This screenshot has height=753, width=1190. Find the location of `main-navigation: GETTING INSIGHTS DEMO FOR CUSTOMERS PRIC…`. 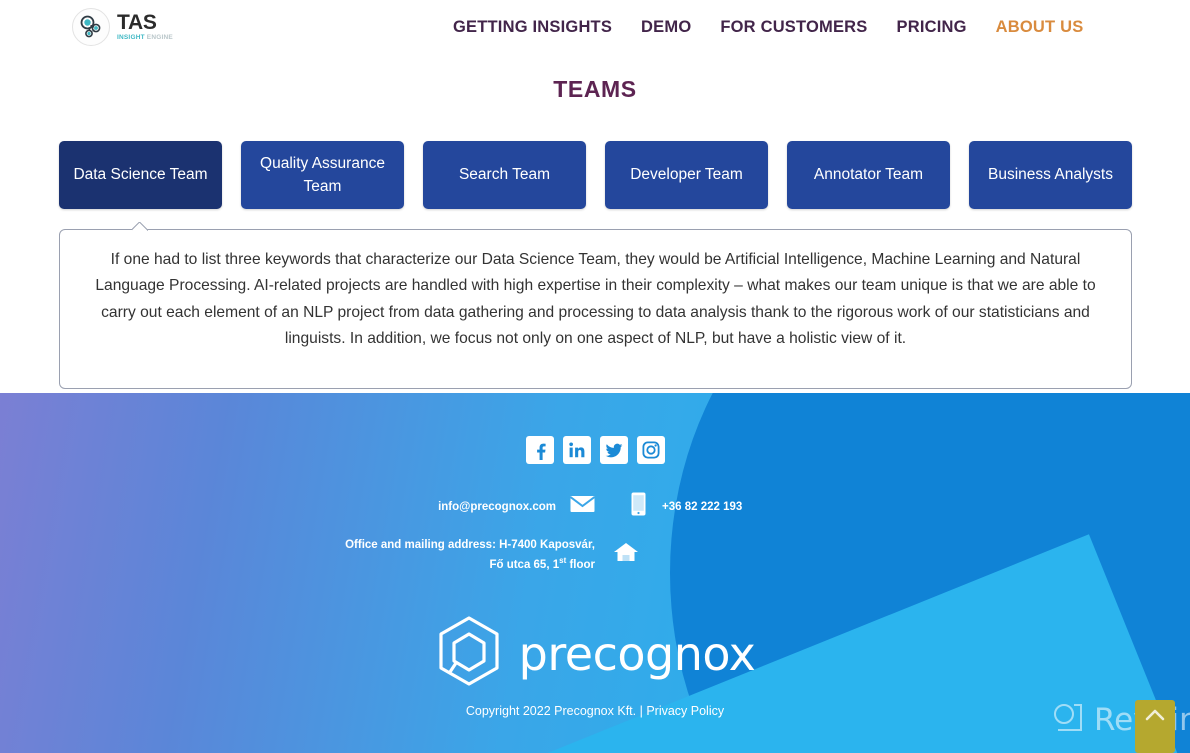

main-navigation: GETTING INSIGHTS DEMO FOR CUSTOMERS PRIC… is located at coordinates (768, 27).